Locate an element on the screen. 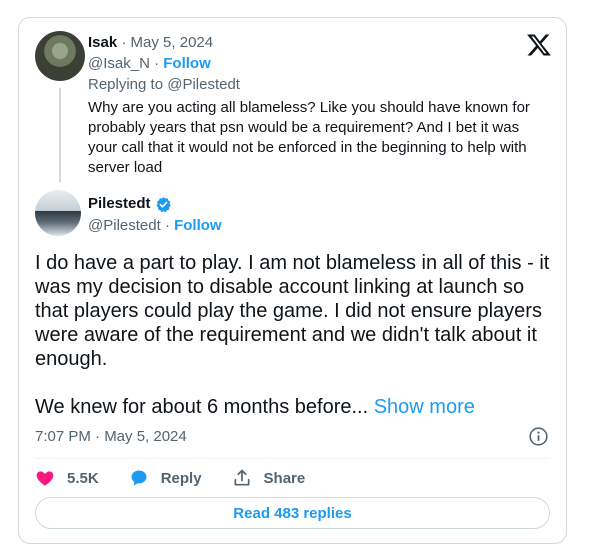 The height and width of the screenshot is (552, 595). like-count: 5.5K is located at coordinates (83, 478).